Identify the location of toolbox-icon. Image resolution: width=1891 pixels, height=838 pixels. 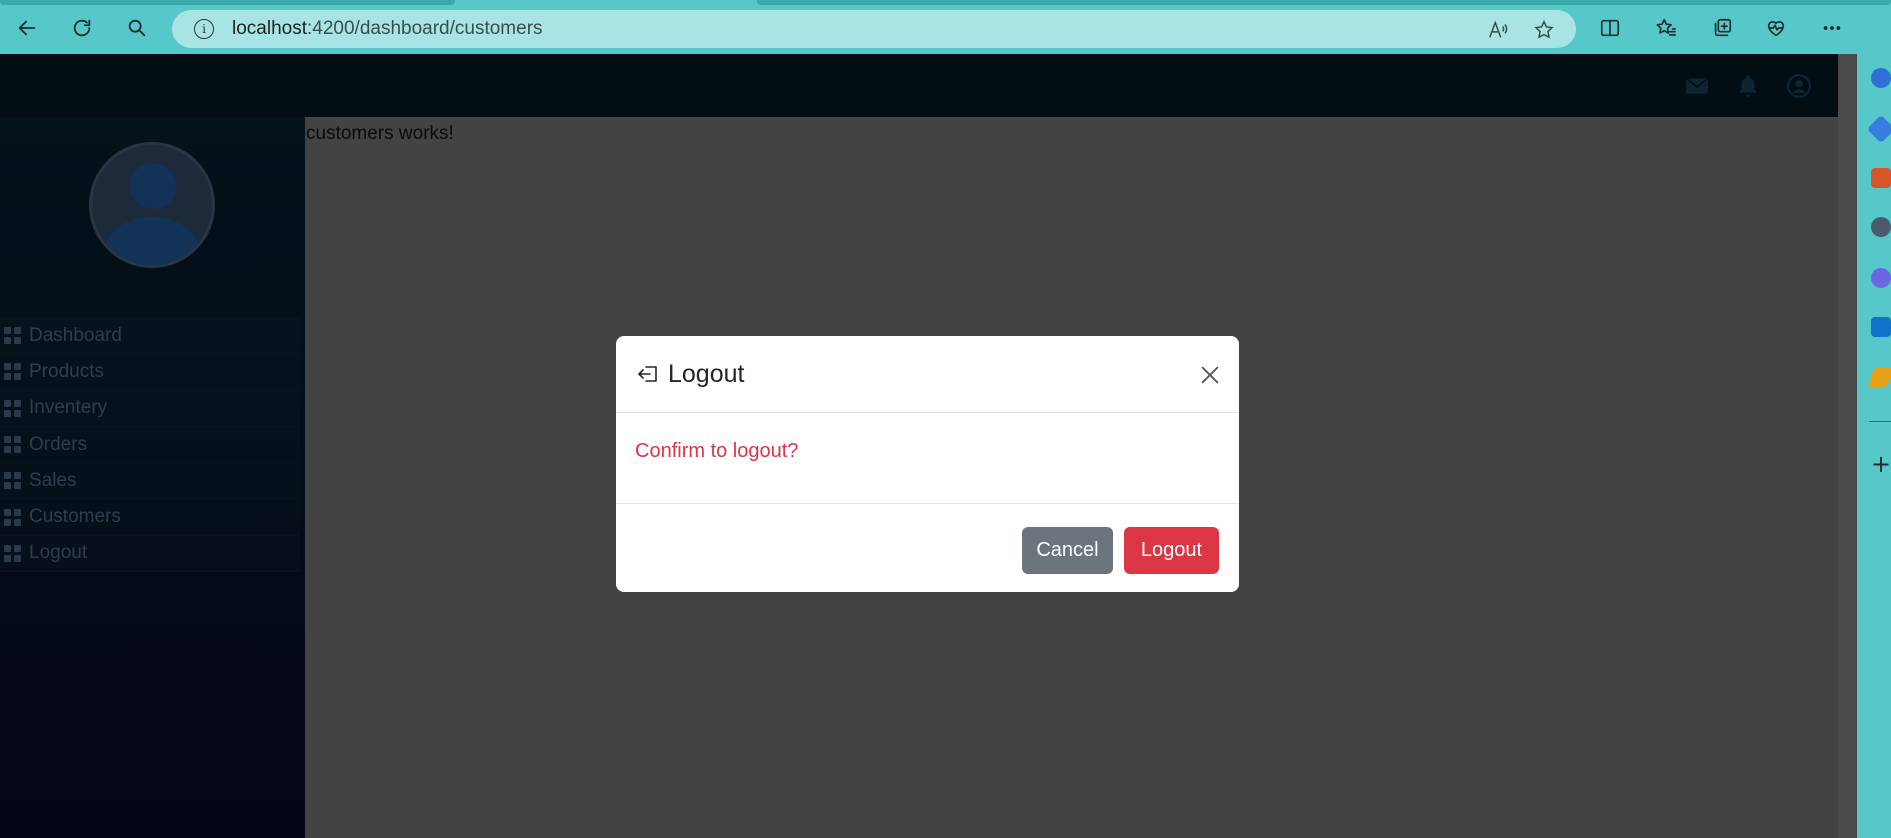
(1881, 178).